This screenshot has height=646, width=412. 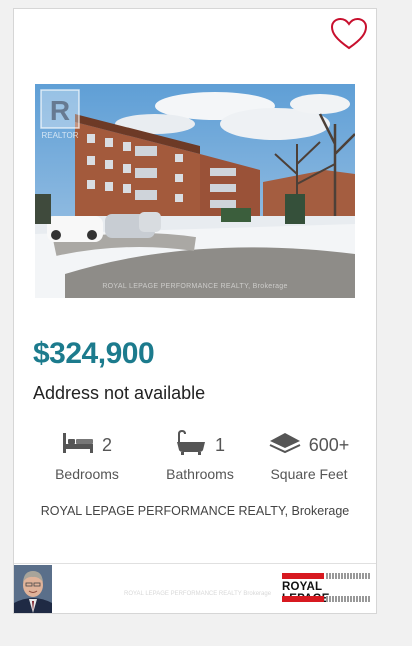 I want to click on bedrooms-label: Bedrooms, so click(x=87, y=474).